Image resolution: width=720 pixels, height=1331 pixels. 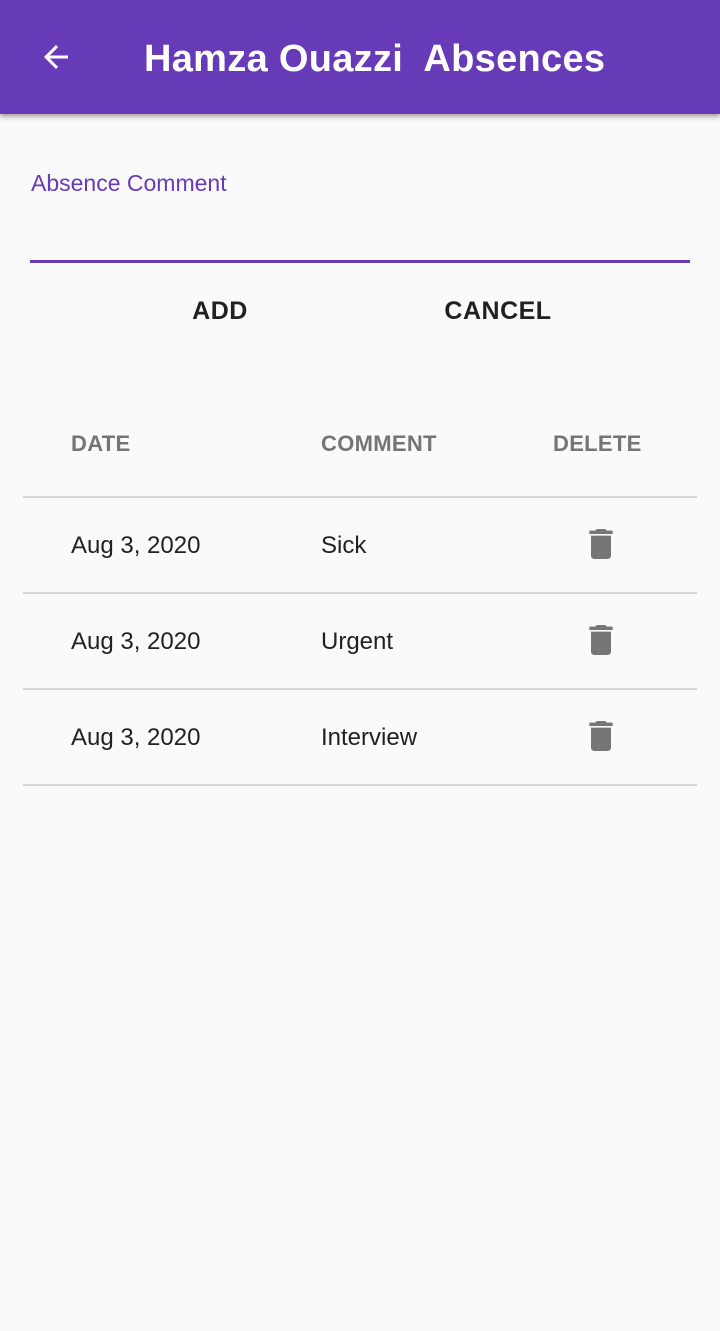 What do you see at coordinates (375, 59) in the screenshot?
I see `page-title: Hamza Ouazzi Absences` at bounding box center [375, 59].